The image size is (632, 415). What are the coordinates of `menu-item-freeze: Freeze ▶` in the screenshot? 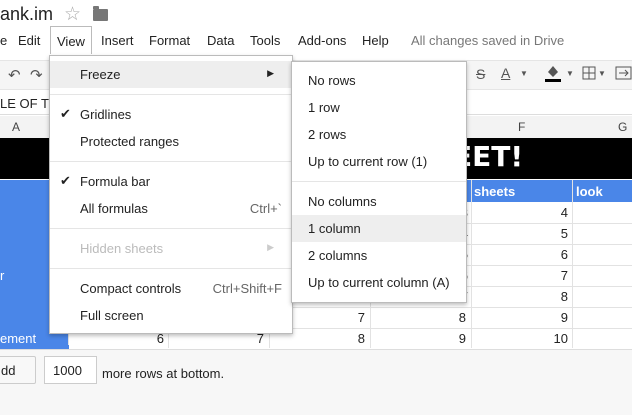 It's located at (171, 74).